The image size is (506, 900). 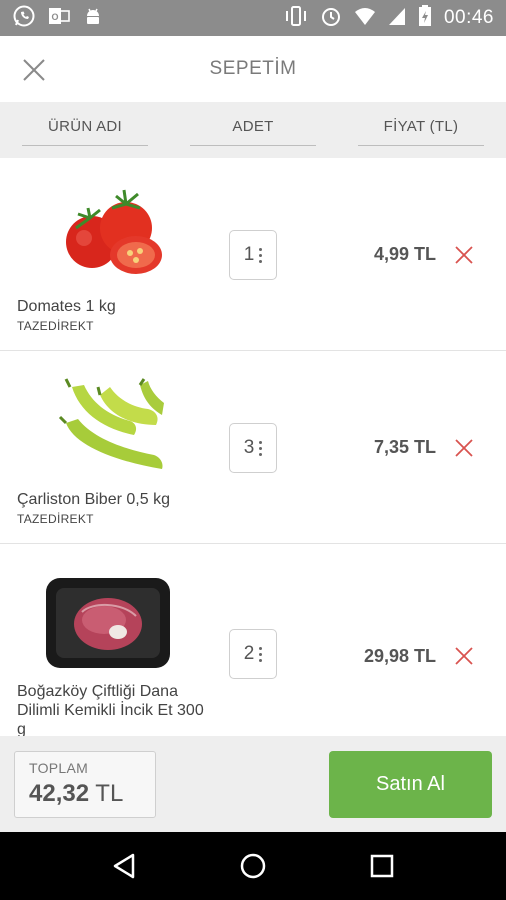 I want to click on svg-text: O, so click(x=54, y=17).